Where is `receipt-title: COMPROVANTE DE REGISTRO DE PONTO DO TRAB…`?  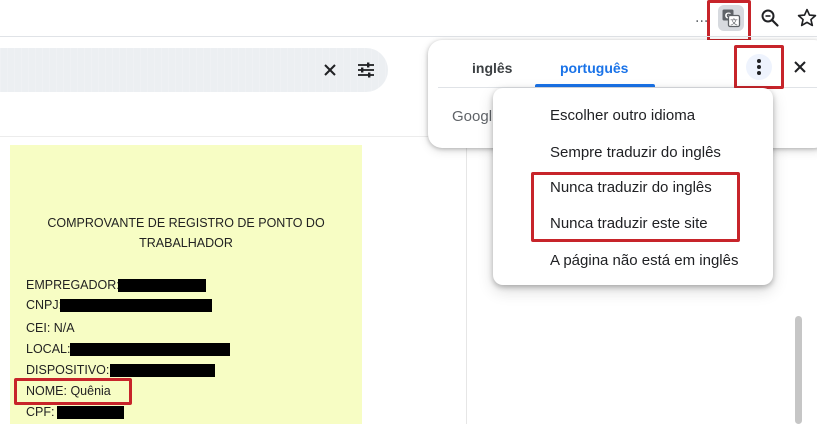
receipt-title: COMPROVANTE DE REGISTRO DE PONTO DO TRAB… is located at coordinates (186, 233).